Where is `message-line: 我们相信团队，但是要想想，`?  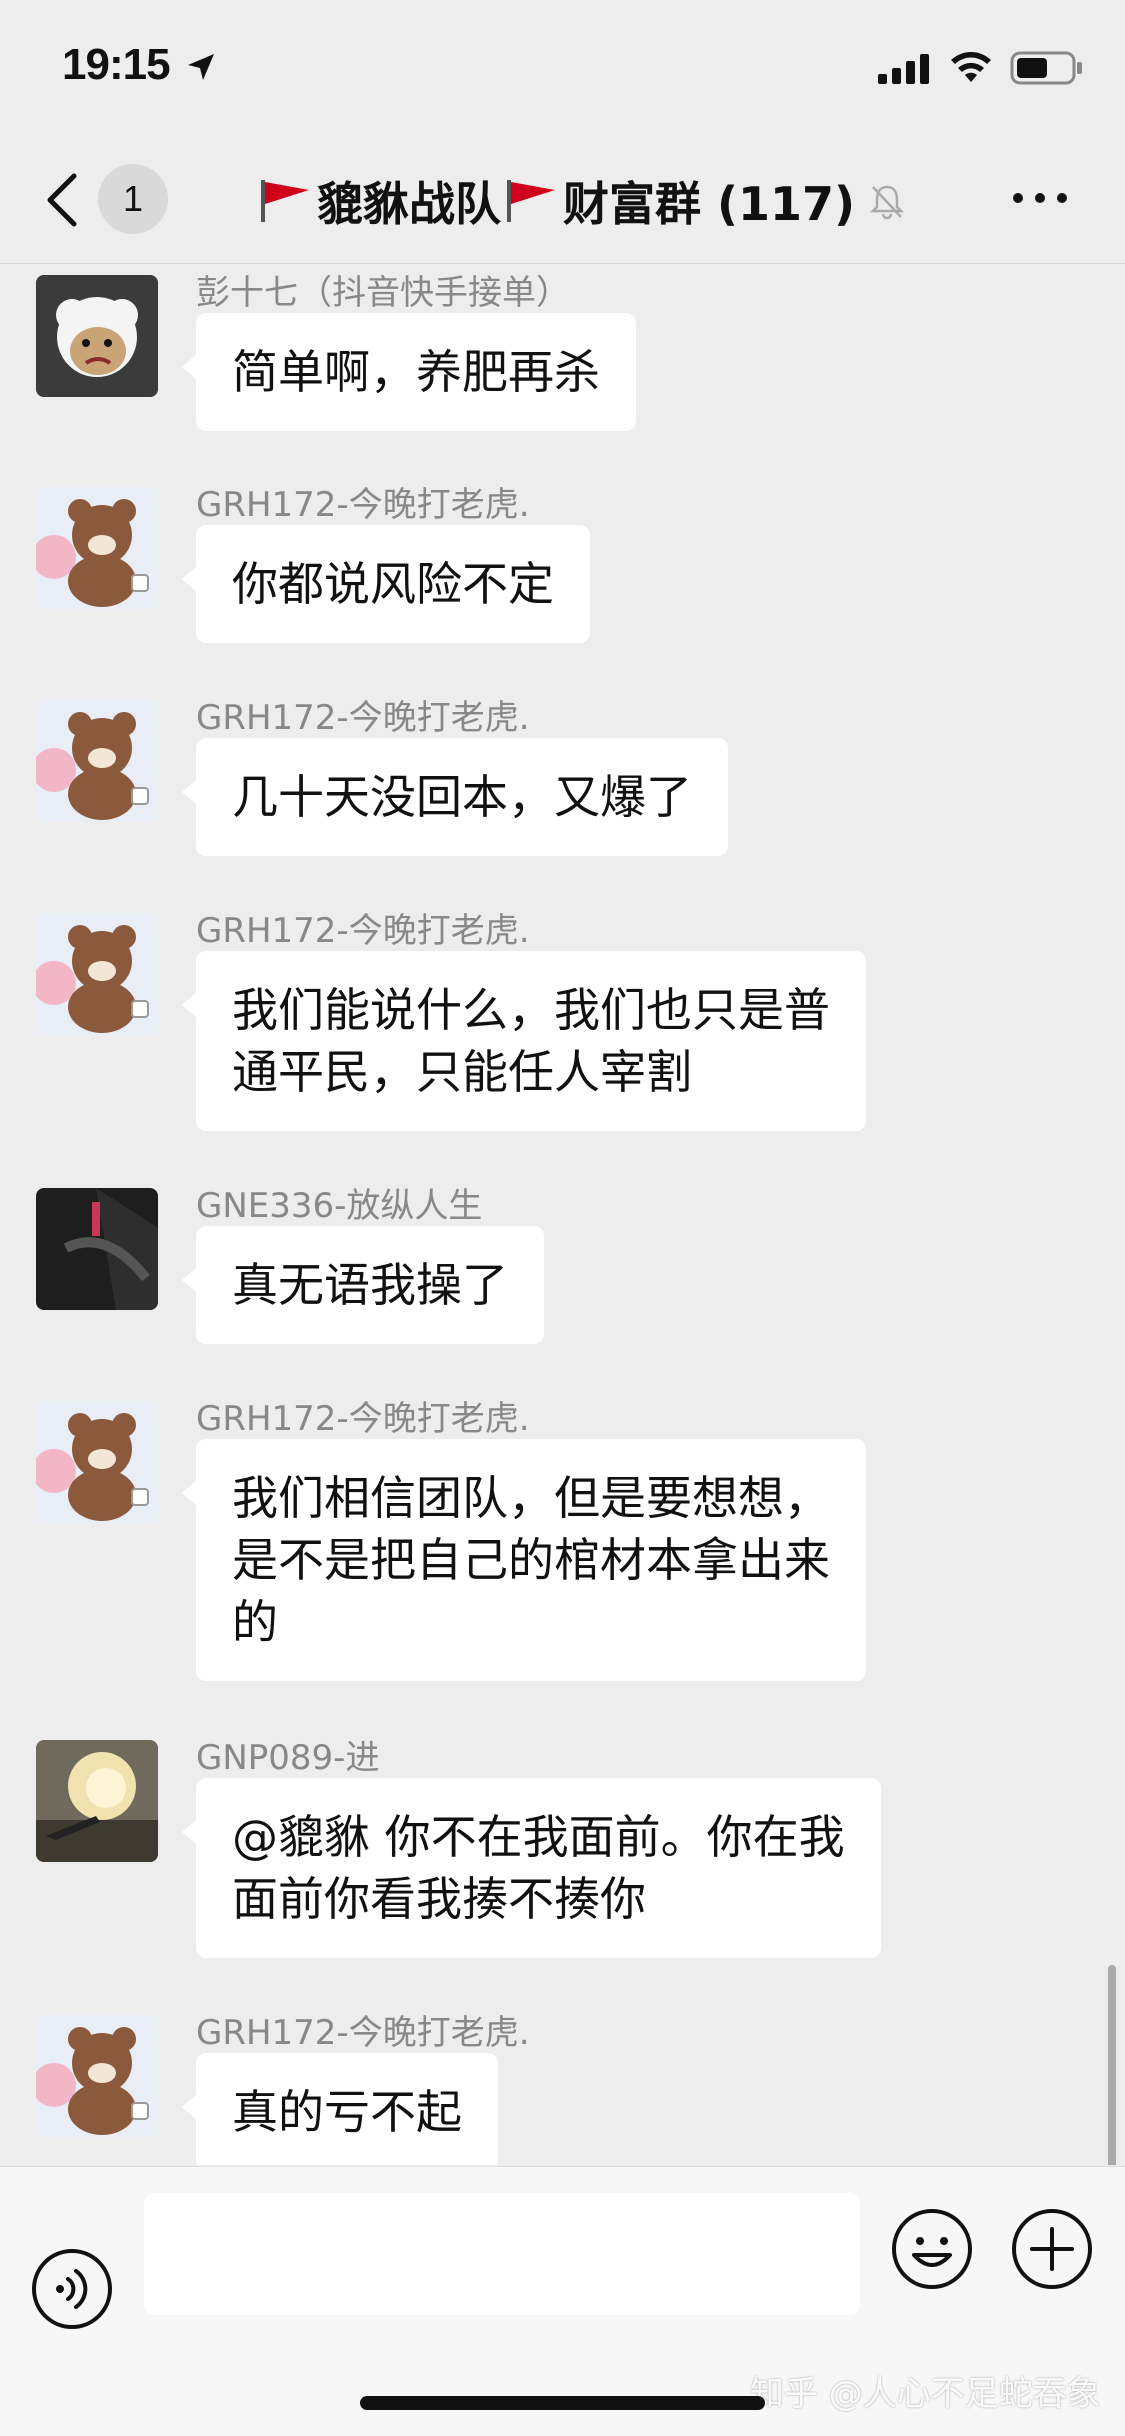
message-line: 我们相信团队，但是要想想， is located at coordinates (531, 1498).